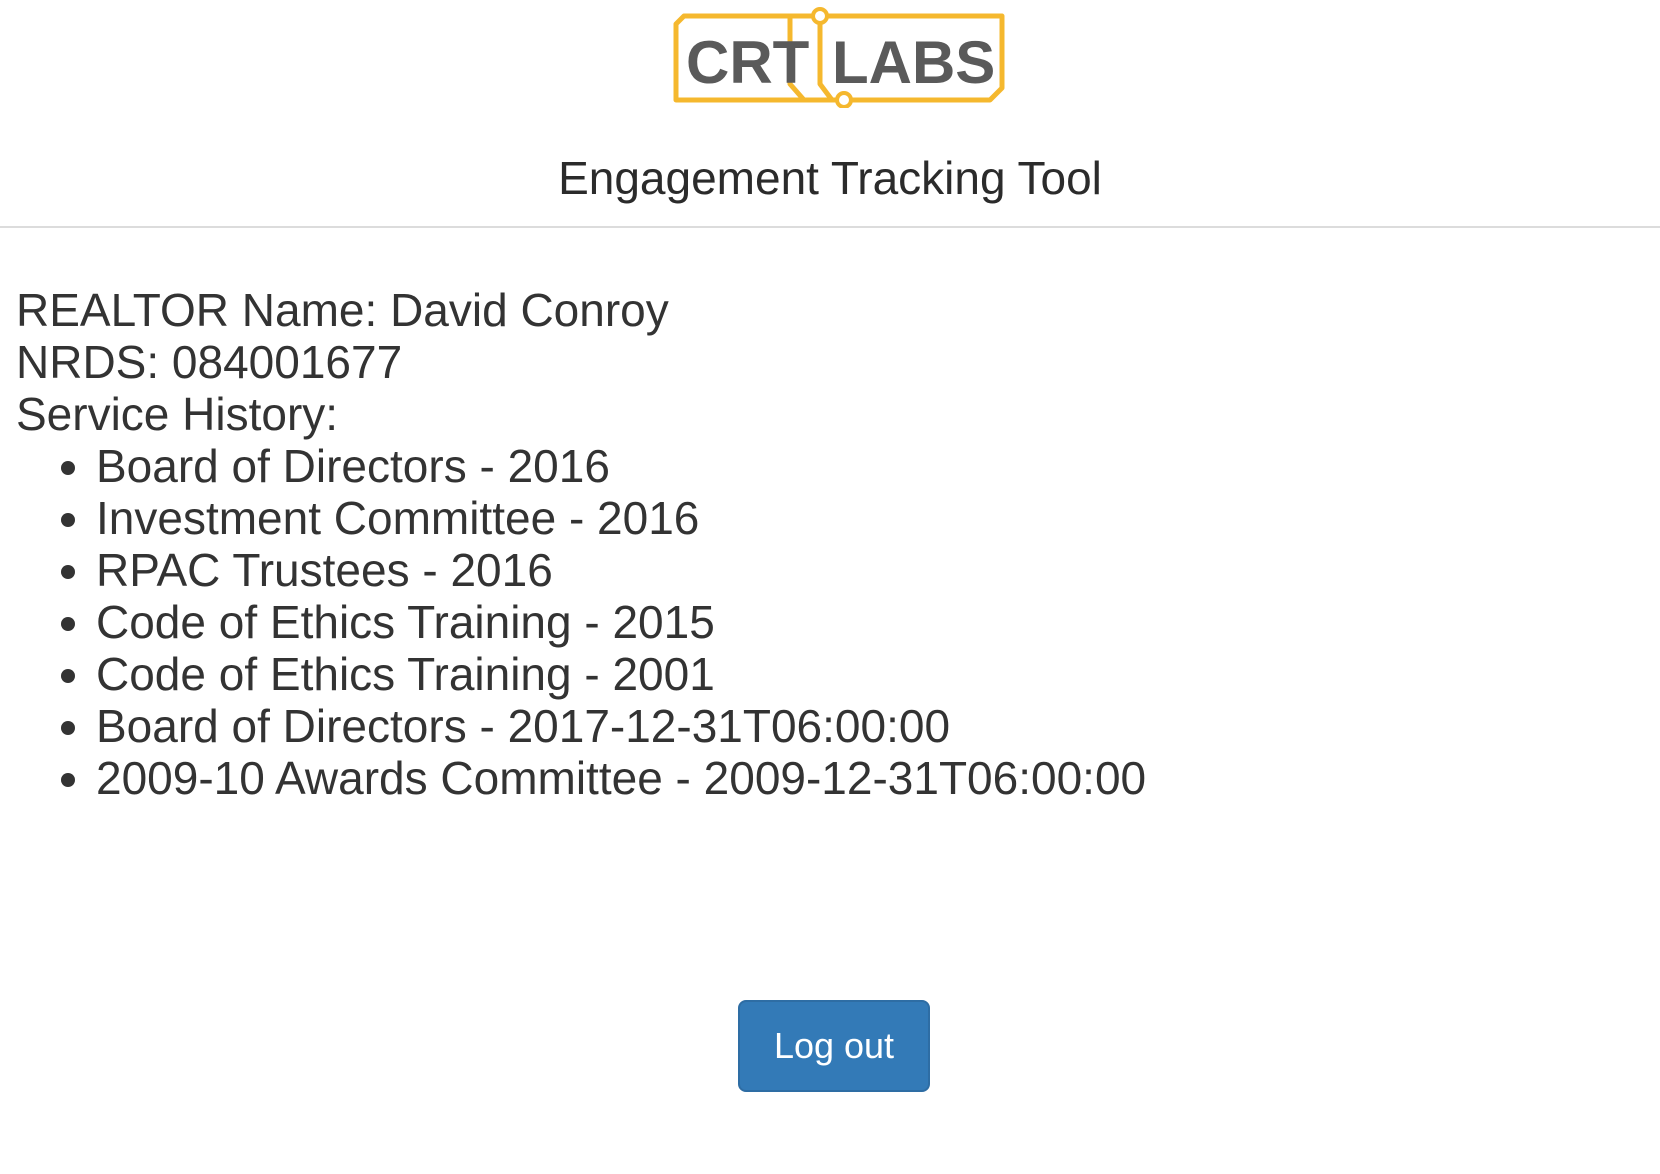 The image size is (1660, 1174). Describe the element at coordinates (621, 726) in the screenshot. I see `service-history-item: Board of Directors - 2017-12-31T06:00:00` at that location.